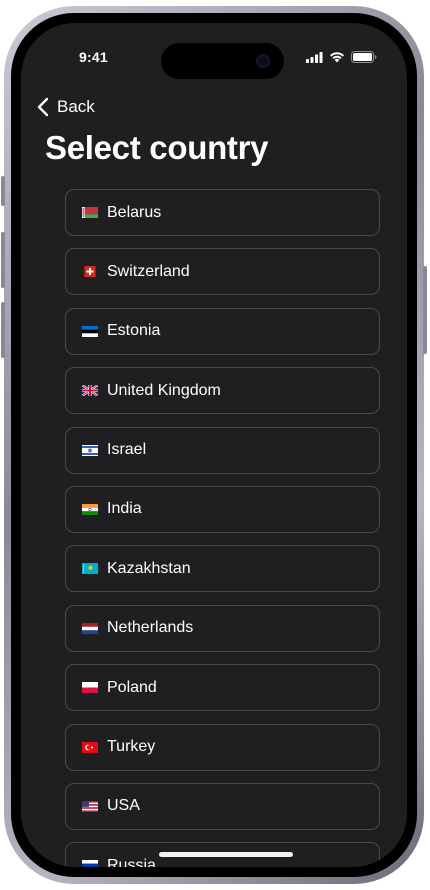 The width and height of the screenshot is (430, 890). Describe the element at coordinates (337, 57) in the screenshot. I see `wifi-icon` at that location.